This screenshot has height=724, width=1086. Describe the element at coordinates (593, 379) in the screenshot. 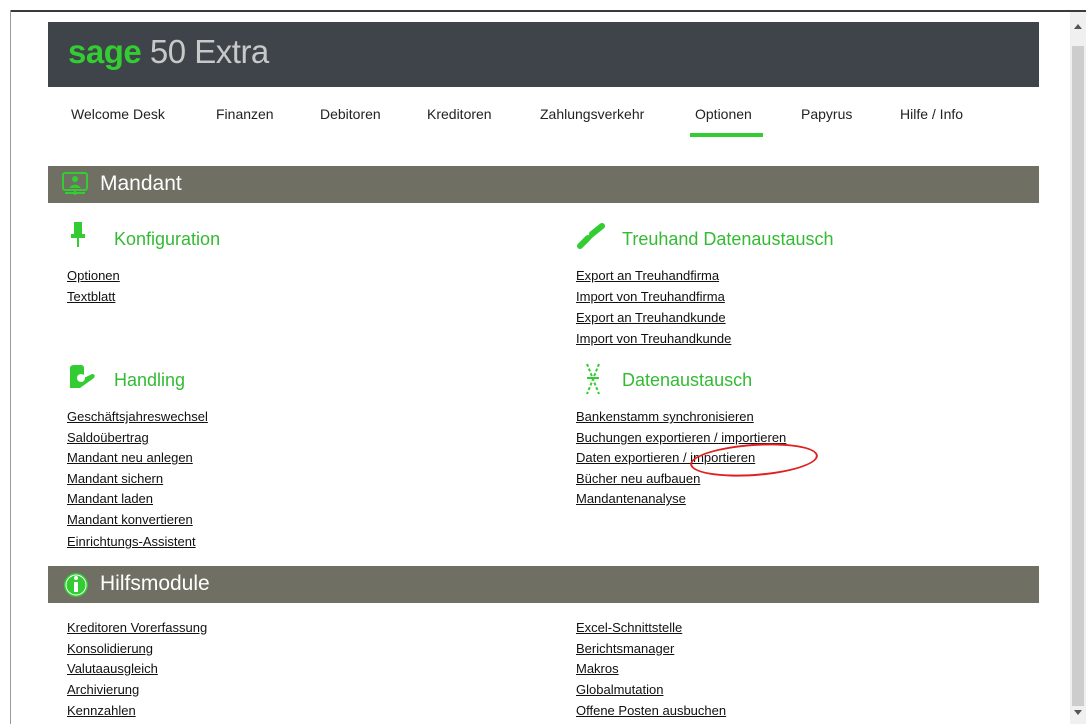

I see `exchange-icon` at that location.